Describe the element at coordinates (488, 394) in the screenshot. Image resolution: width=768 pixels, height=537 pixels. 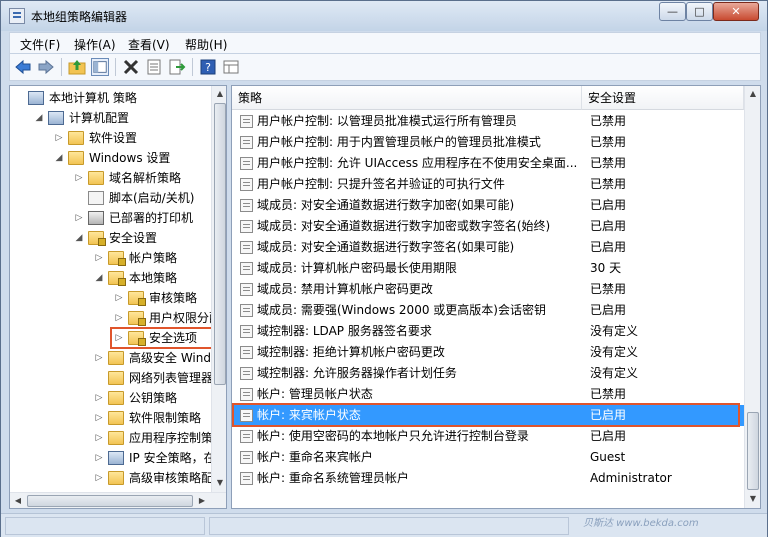
I see `table-row: 帐户: 管理员帐户状态 已禁用` at that location.